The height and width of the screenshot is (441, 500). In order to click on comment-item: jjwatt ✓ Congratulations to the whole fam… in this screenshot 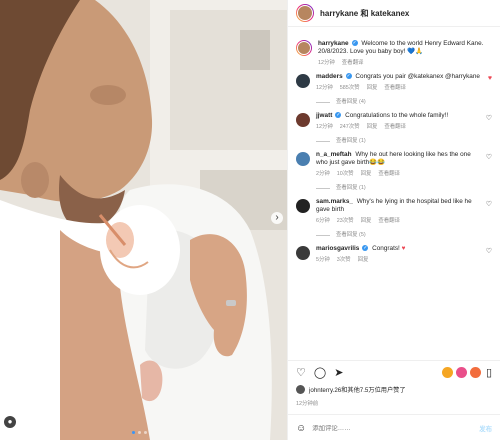, I will do `click(394, 128)`.